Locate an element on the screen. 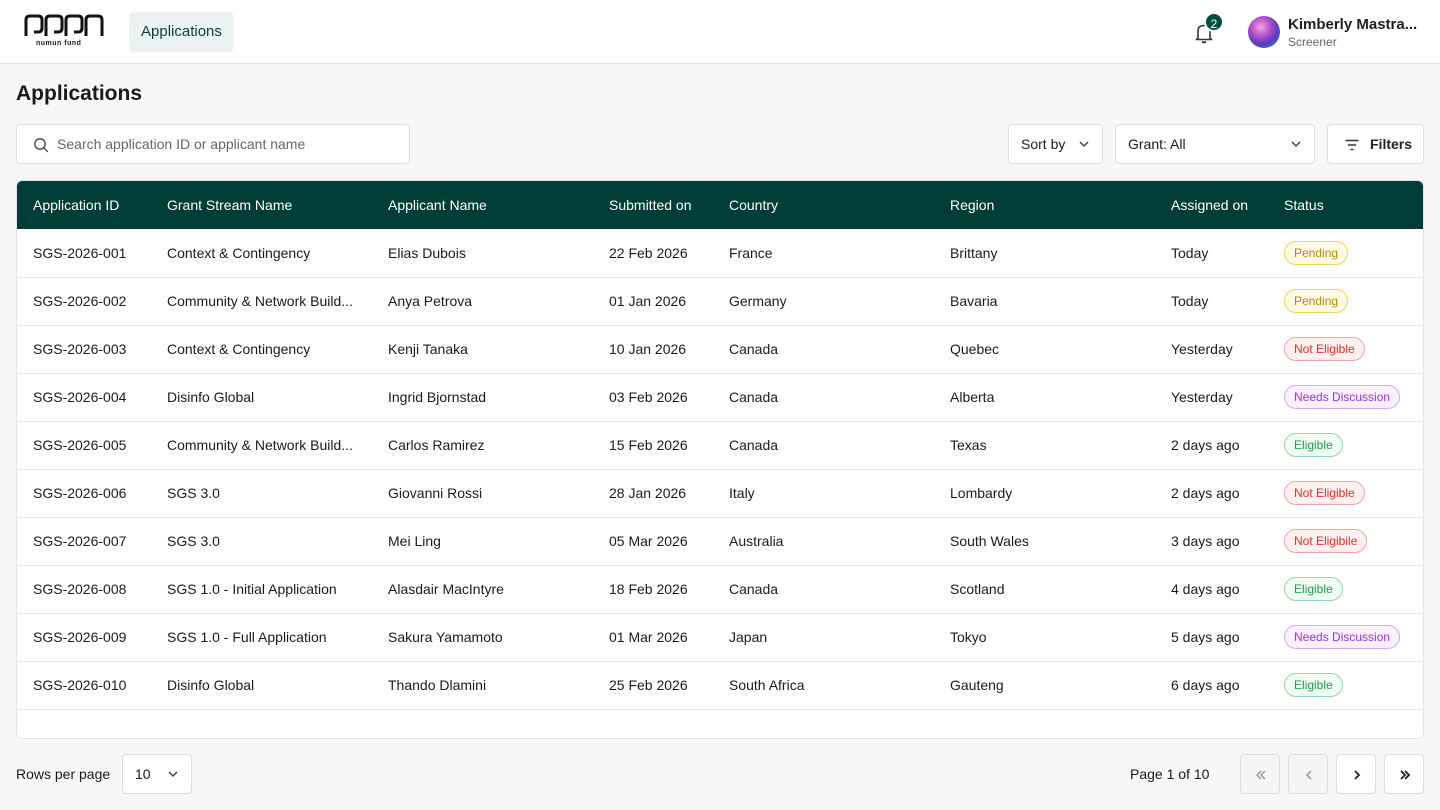 The image size is (1440, 810). applicant-name-cell: Kenji Tanaka is located at coordinates (428, 349).